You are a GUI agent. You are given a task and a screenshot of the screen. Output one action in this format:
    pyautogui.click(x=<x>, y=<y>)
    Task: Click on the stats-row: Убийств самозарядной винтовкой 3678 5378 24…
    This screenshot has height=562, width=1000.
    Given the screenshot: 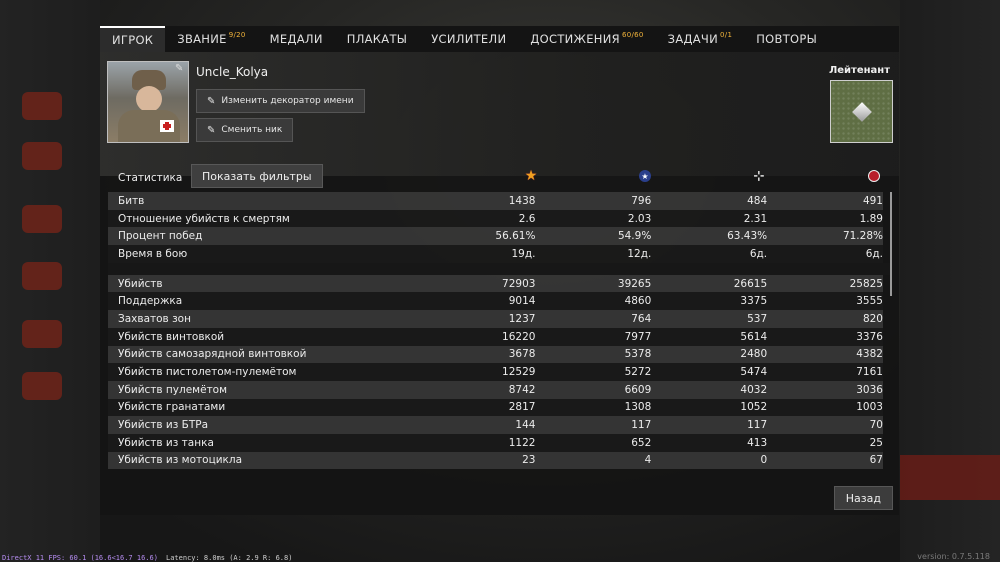 What is the action you would take?
    pyautogui.click(x=495, y=354)
    